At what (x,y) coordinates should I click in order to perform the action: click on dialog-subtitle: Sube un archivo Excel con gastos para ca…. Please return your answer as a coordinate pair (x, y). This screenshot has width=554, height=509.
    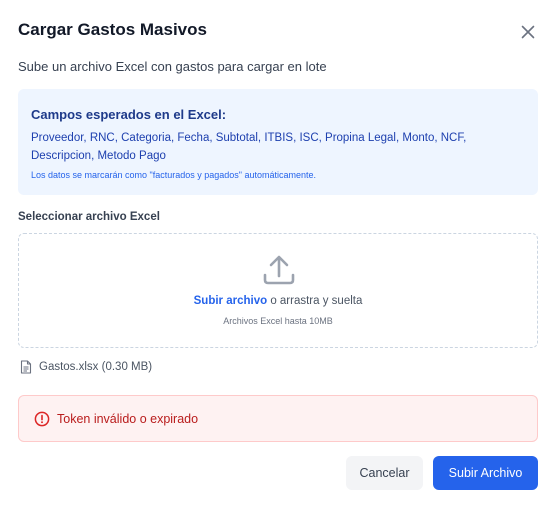
    Looking at the image, I should click on (172, 66).